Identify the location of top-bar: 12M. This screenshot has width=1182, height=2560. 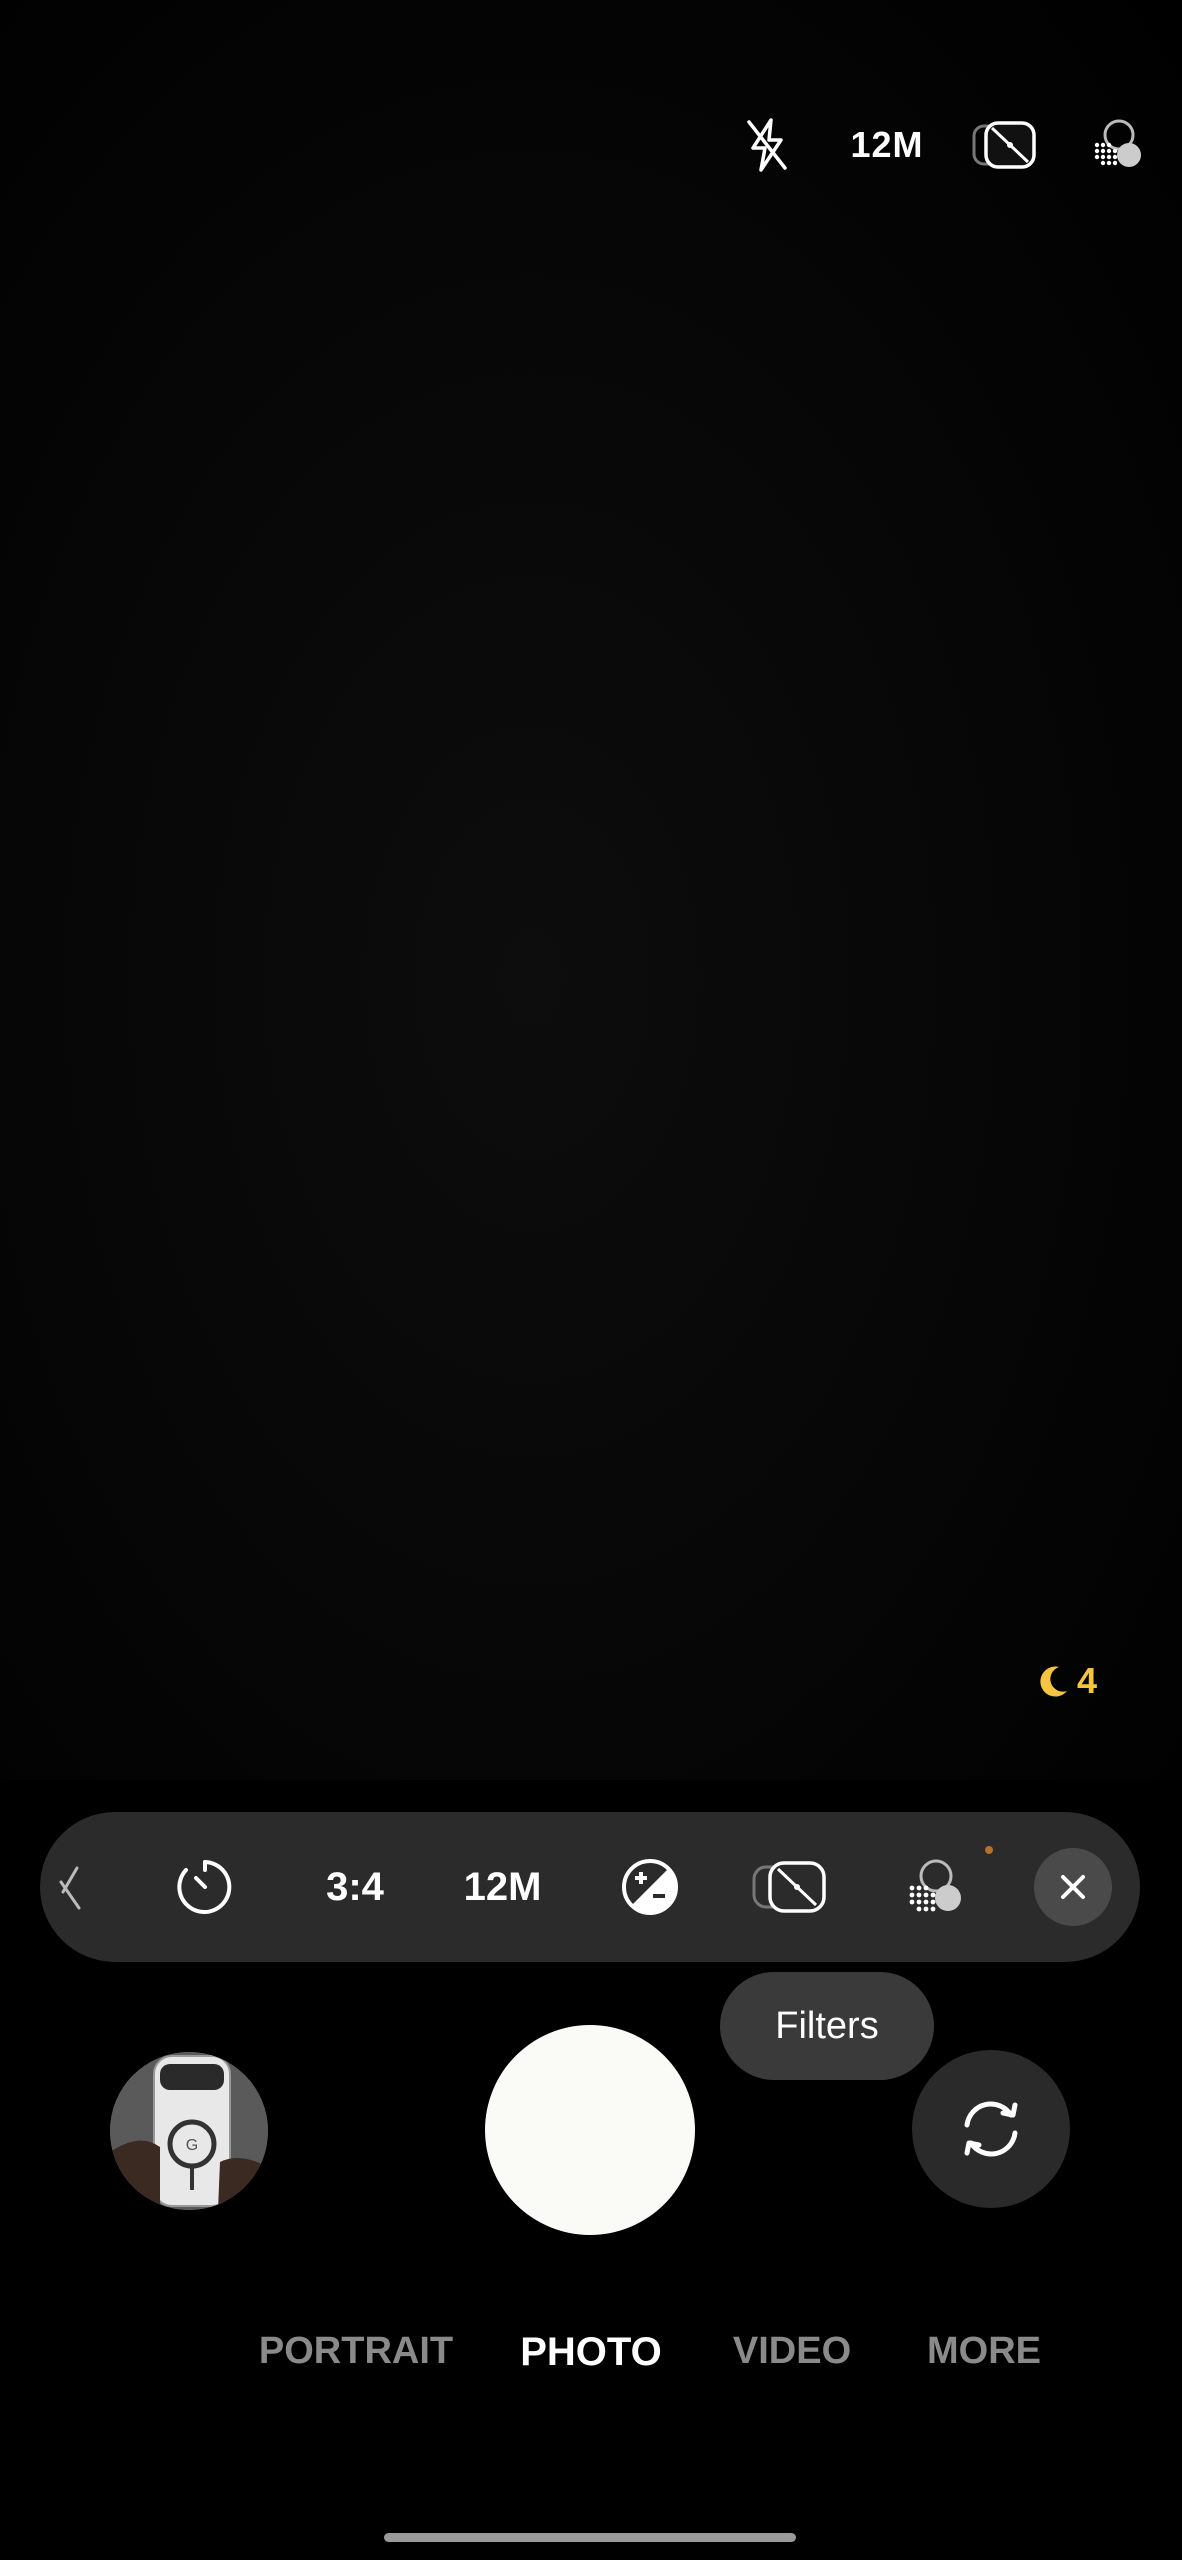
(932, 145).